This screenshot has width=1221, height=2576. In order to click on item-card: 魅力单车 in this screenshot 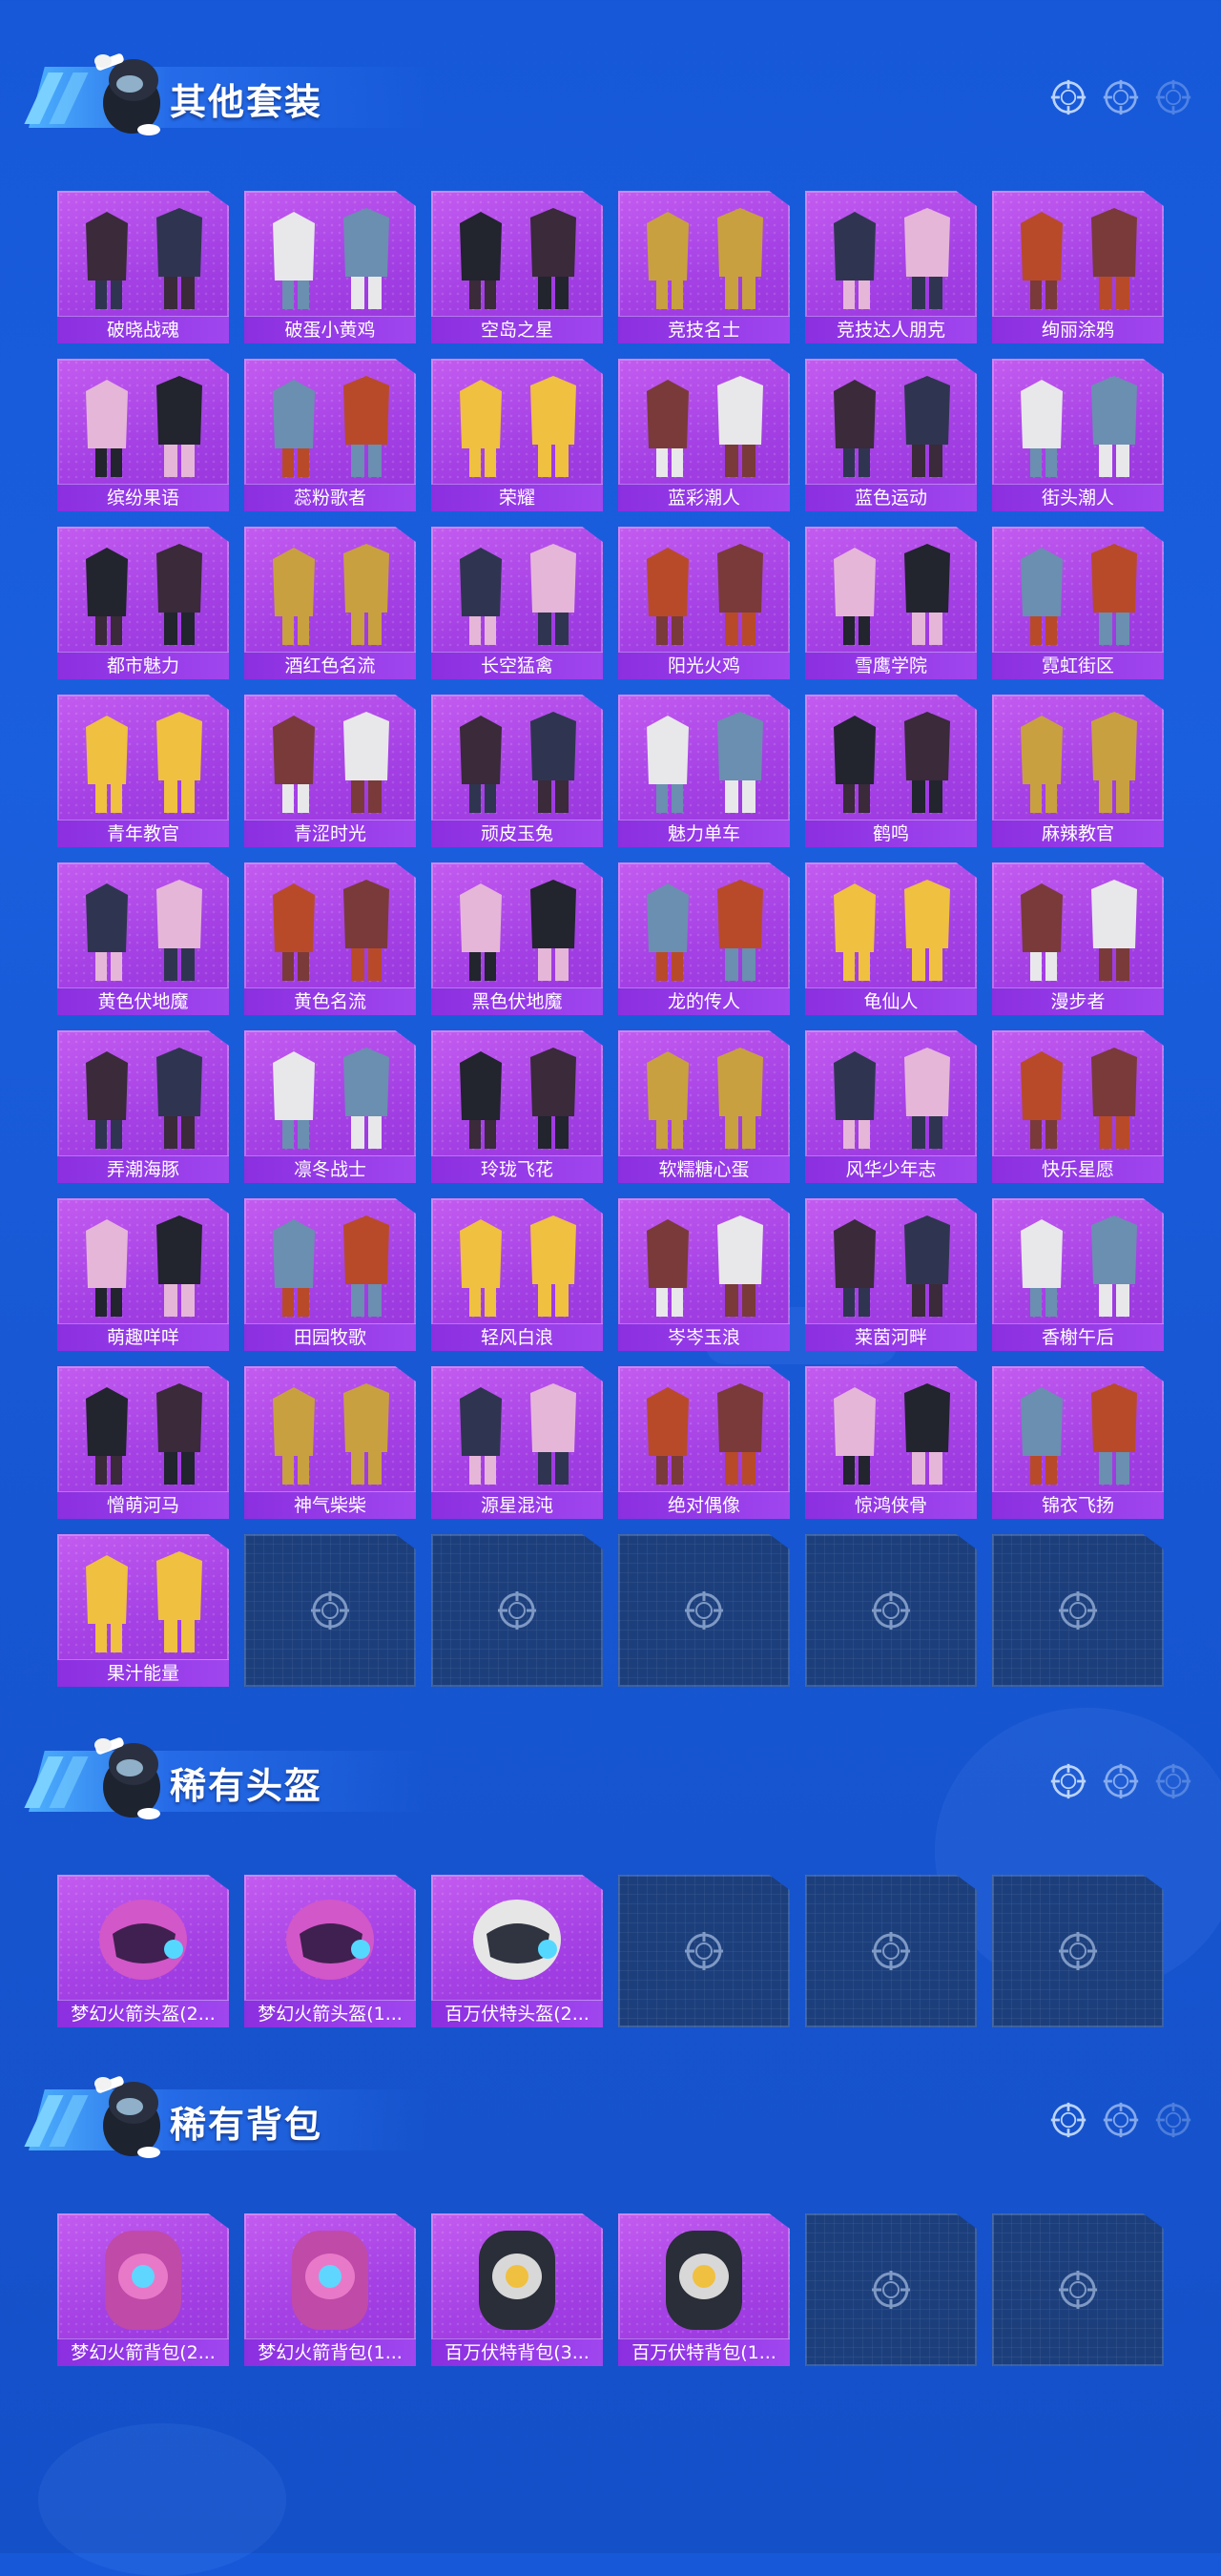, I will do `click(704, 771)`.